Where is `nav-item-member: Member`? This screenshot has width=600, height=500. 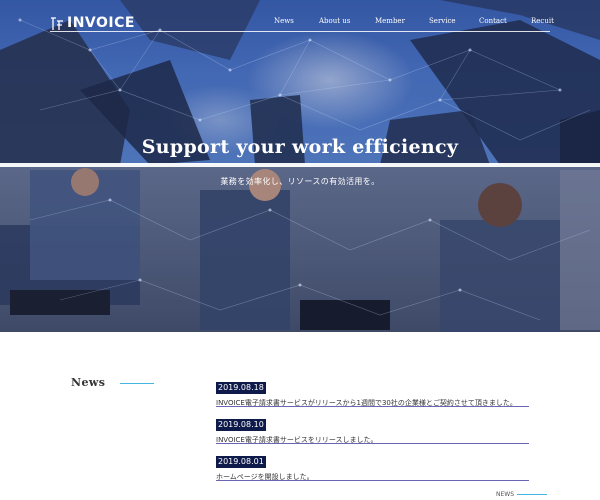
nav-item-member: Member is located at coordinates (390, 21).